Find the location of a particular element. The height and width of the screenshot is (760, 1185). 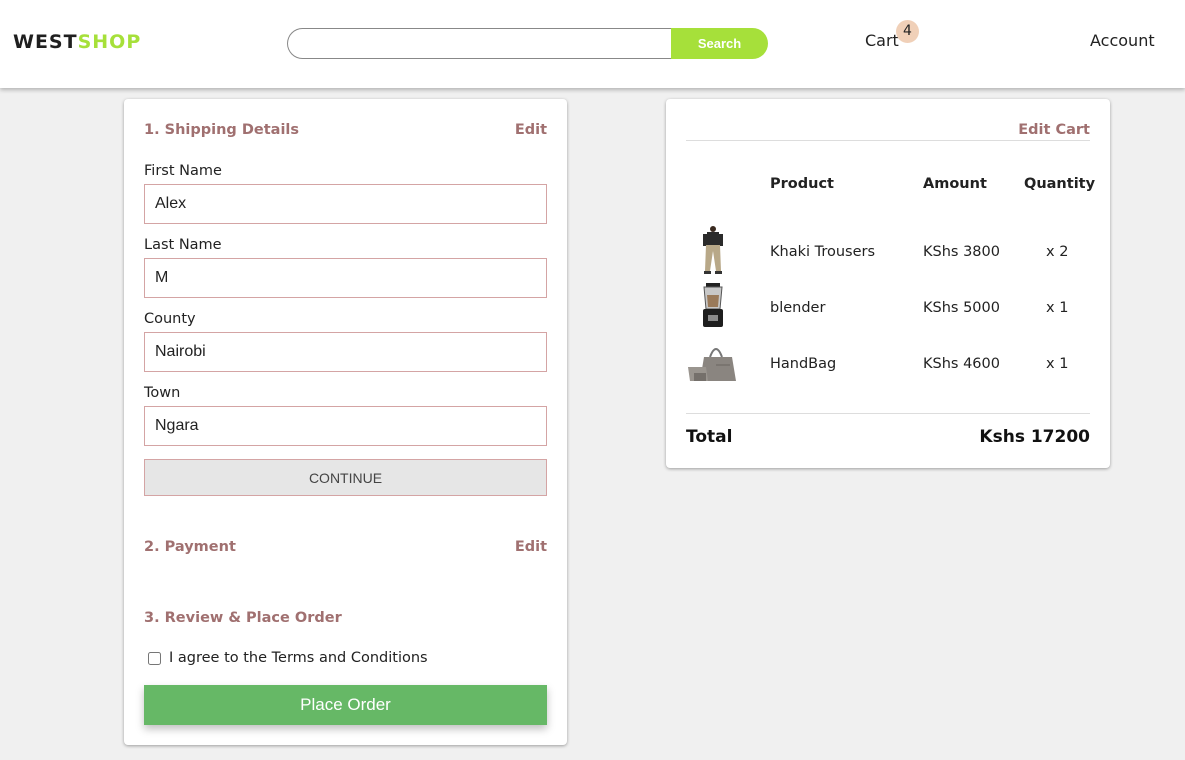

total-label: Total is located at coordinates (709, 437).